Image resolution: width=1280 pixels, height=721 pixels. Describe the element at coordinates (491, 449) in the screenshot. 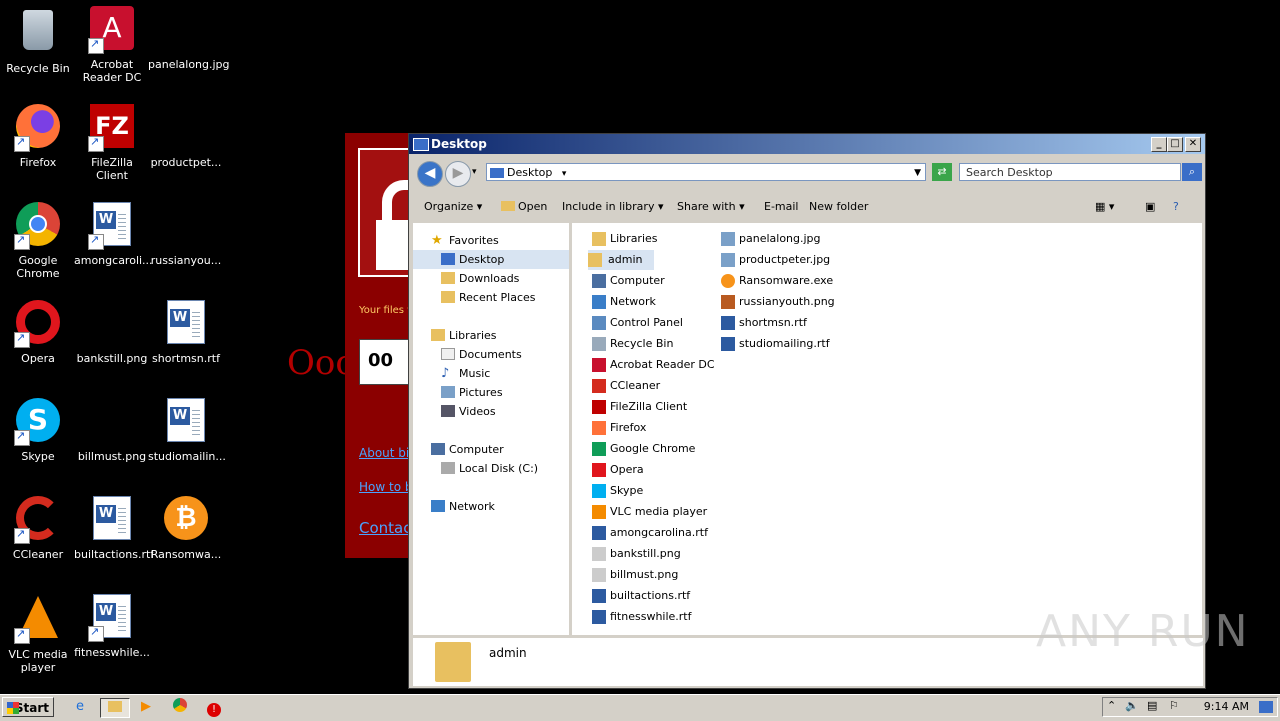

I see `nav-computer: Computer` at that location.